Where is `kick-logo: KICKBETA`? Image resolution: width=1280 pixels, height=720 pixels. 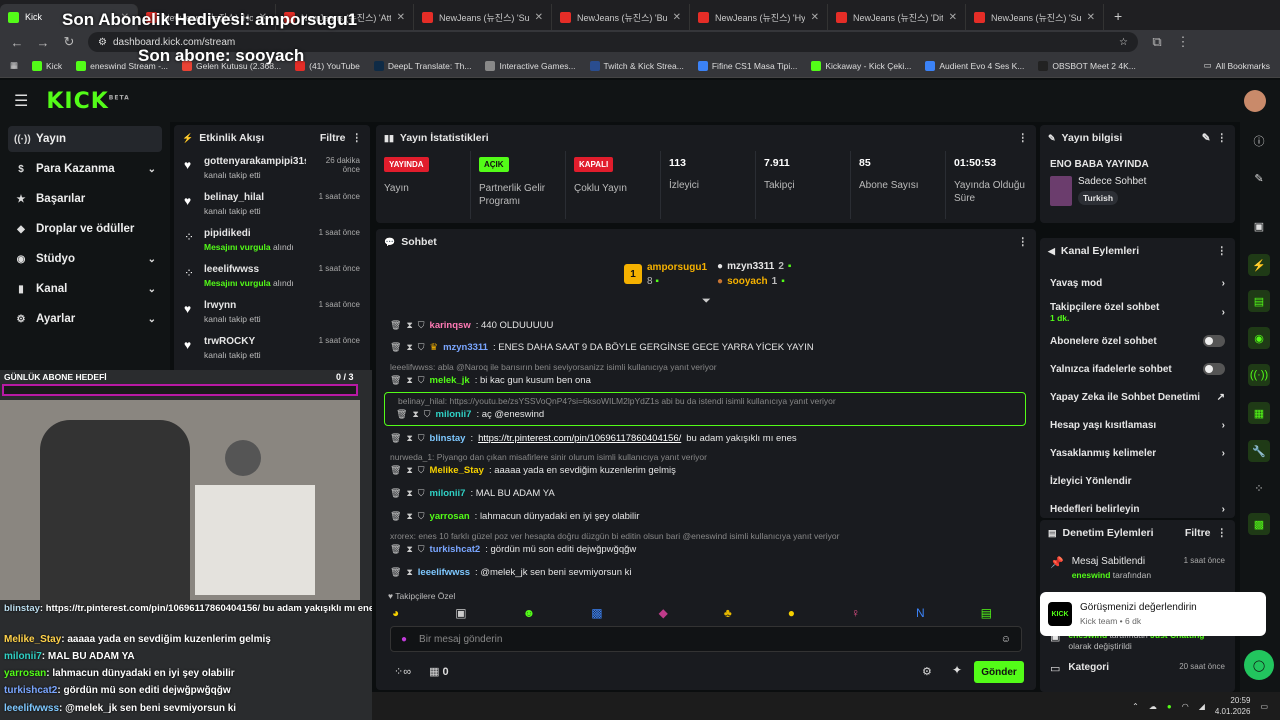 kick-logo: KICKBETA is located at coordinates (87, 101).